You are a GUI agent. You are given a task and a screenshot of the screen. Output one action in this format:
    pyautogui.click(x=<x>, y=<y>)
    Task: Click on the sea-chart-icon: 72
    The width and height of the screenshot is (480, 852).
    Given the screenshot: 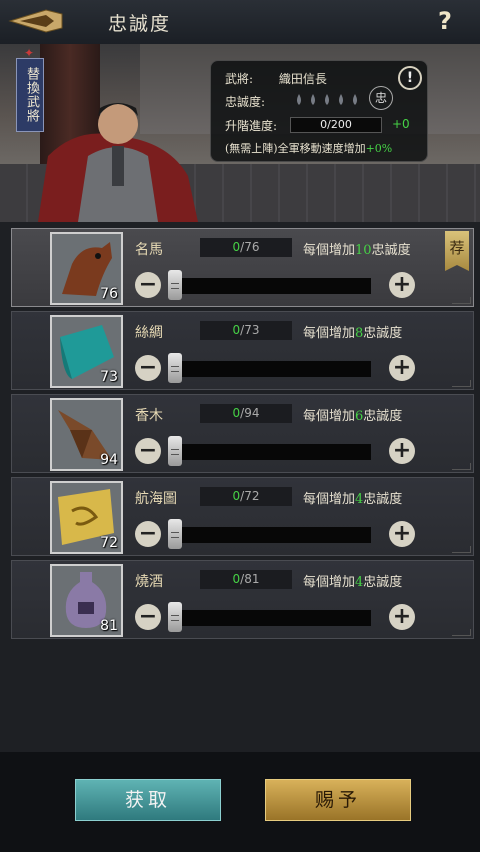 What is the action you would take?
    pyautogui.click(x=86, y=517)
    